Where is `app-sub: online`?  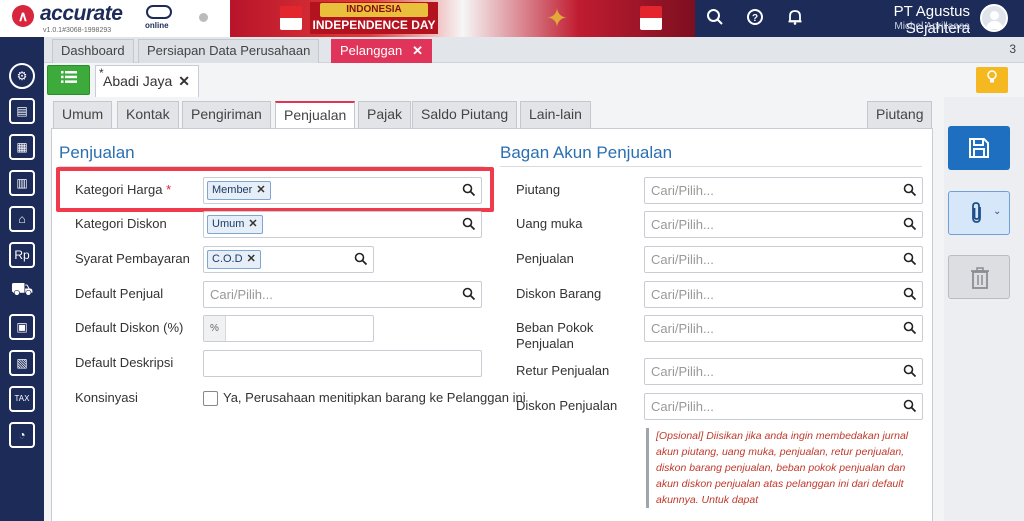 app-sub: online is located at coordinates (157, 25).